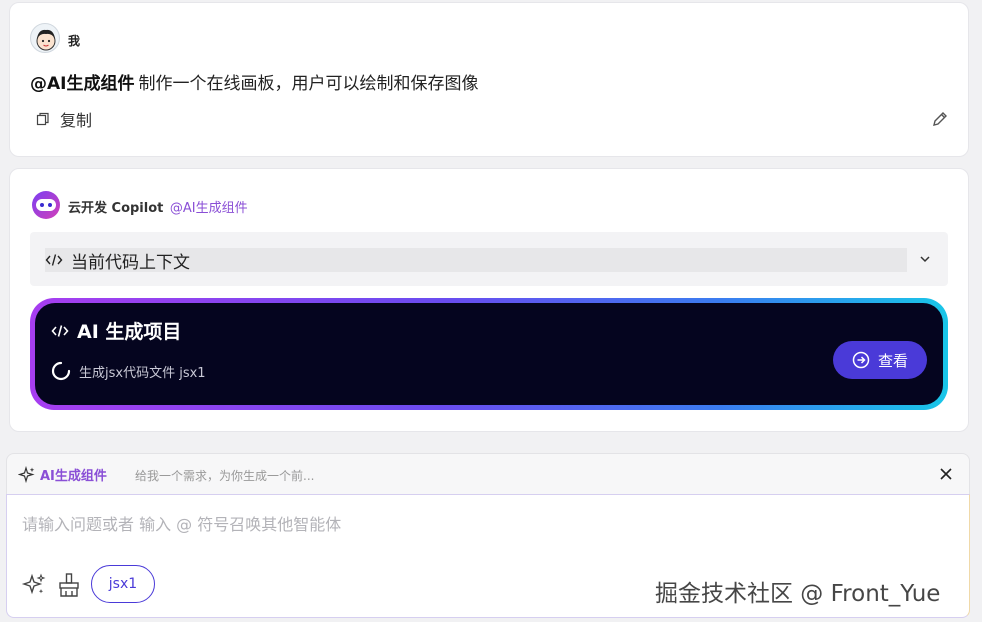  I want to click on watermark: 掘金技术社区 @ Front_Yue, so click(798, 594).